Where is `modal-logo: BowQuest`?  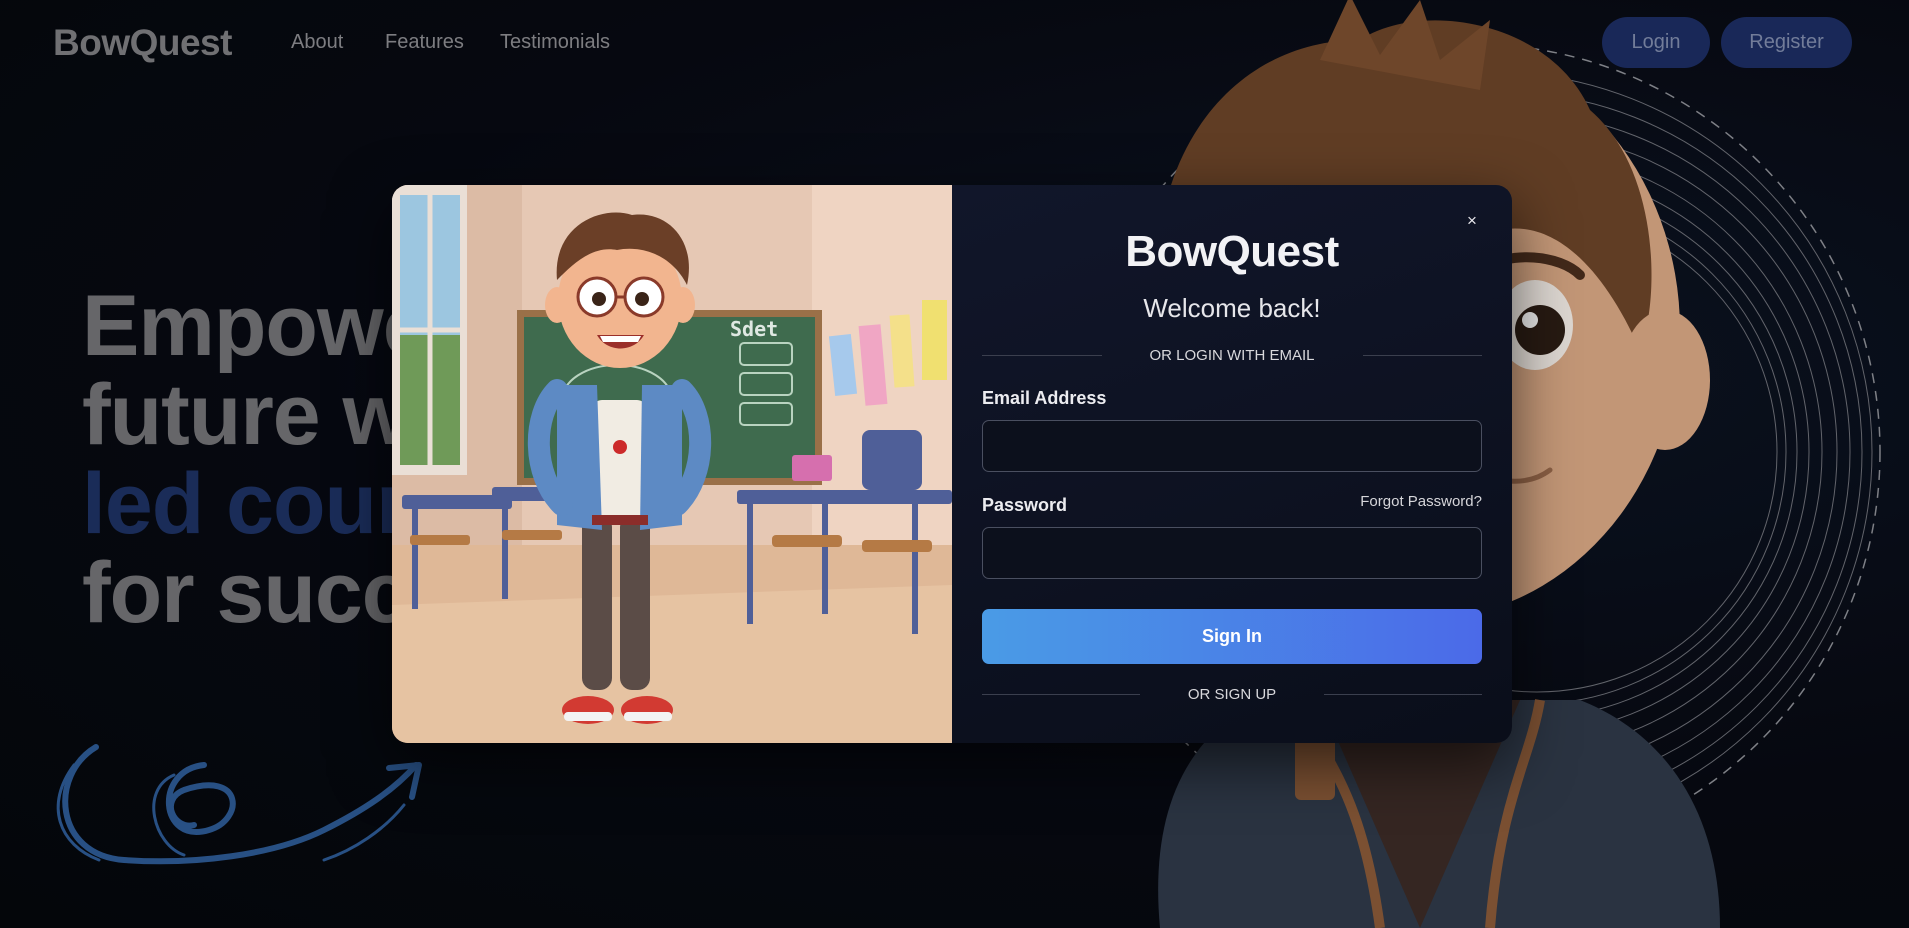
modal-logo: BowQuest is located at coordinates (1232, 251).